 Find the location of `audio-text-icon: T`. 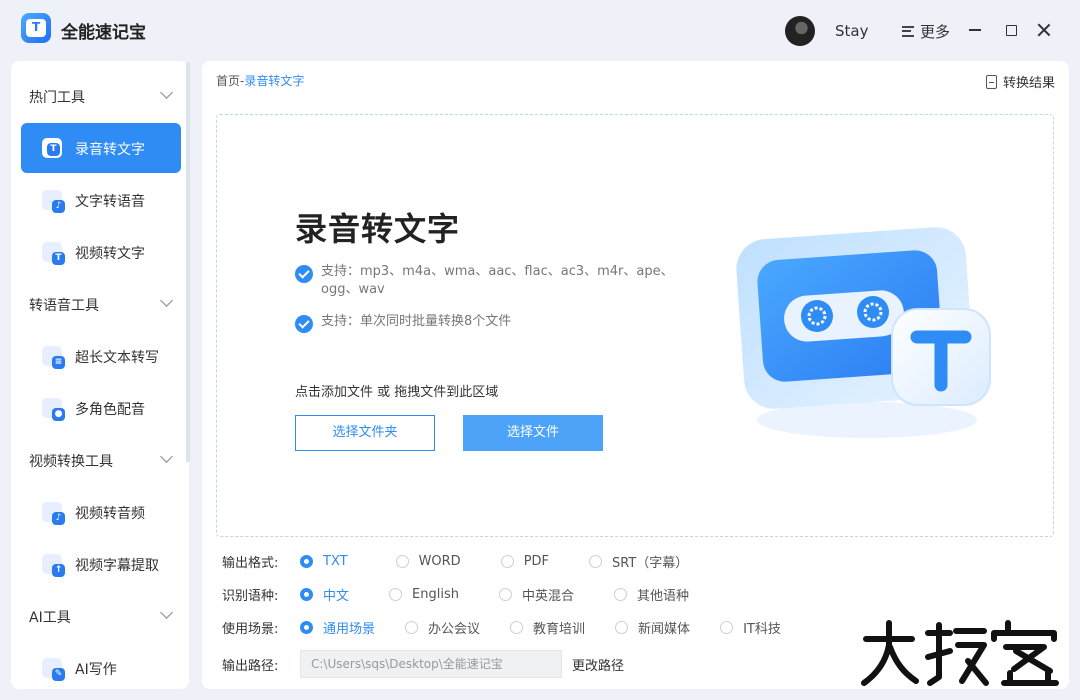

audio-text-icon: T is located at coordinates (52, 148).